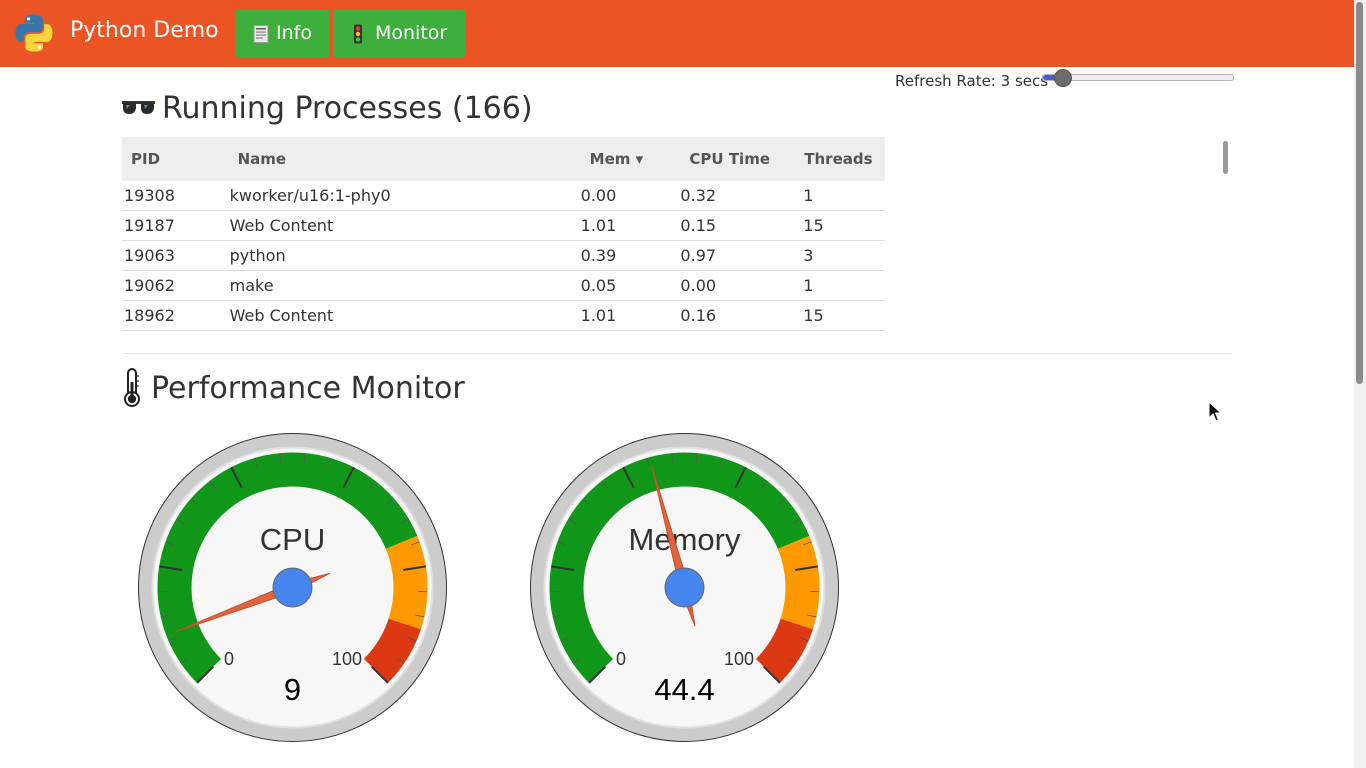 The height and width of the screenshot is (768, 1366). Describe the element at coordinates (347, 108) in the screenshot. I see `processes-title: Running Processes (166)` at that location.